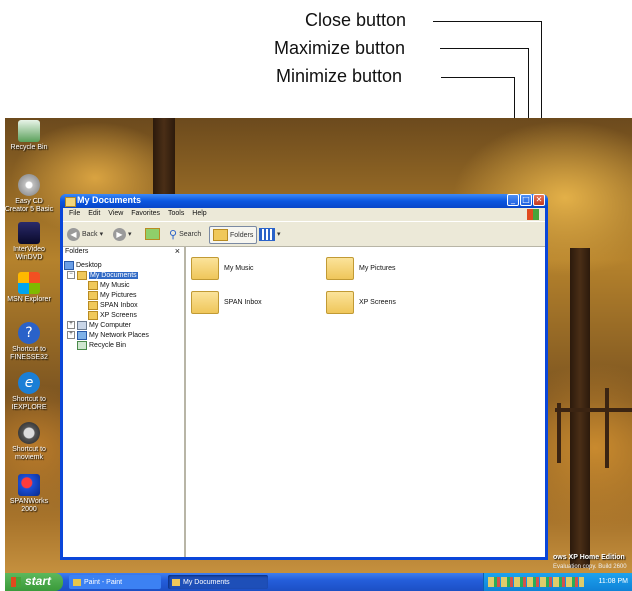  I want to click on tree-item-recycle-bin: Recycle Bin, so click(101, 345).